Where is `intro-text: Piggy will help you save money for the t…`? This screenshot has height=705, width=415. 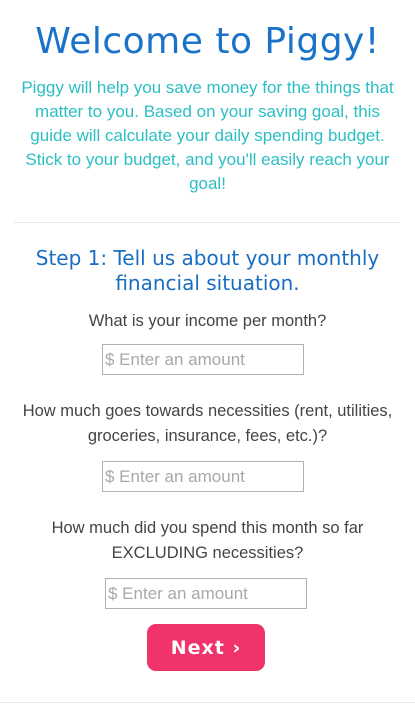
intro-text: Piggy will help you save money for the t… is located at coordinates (207, 135).